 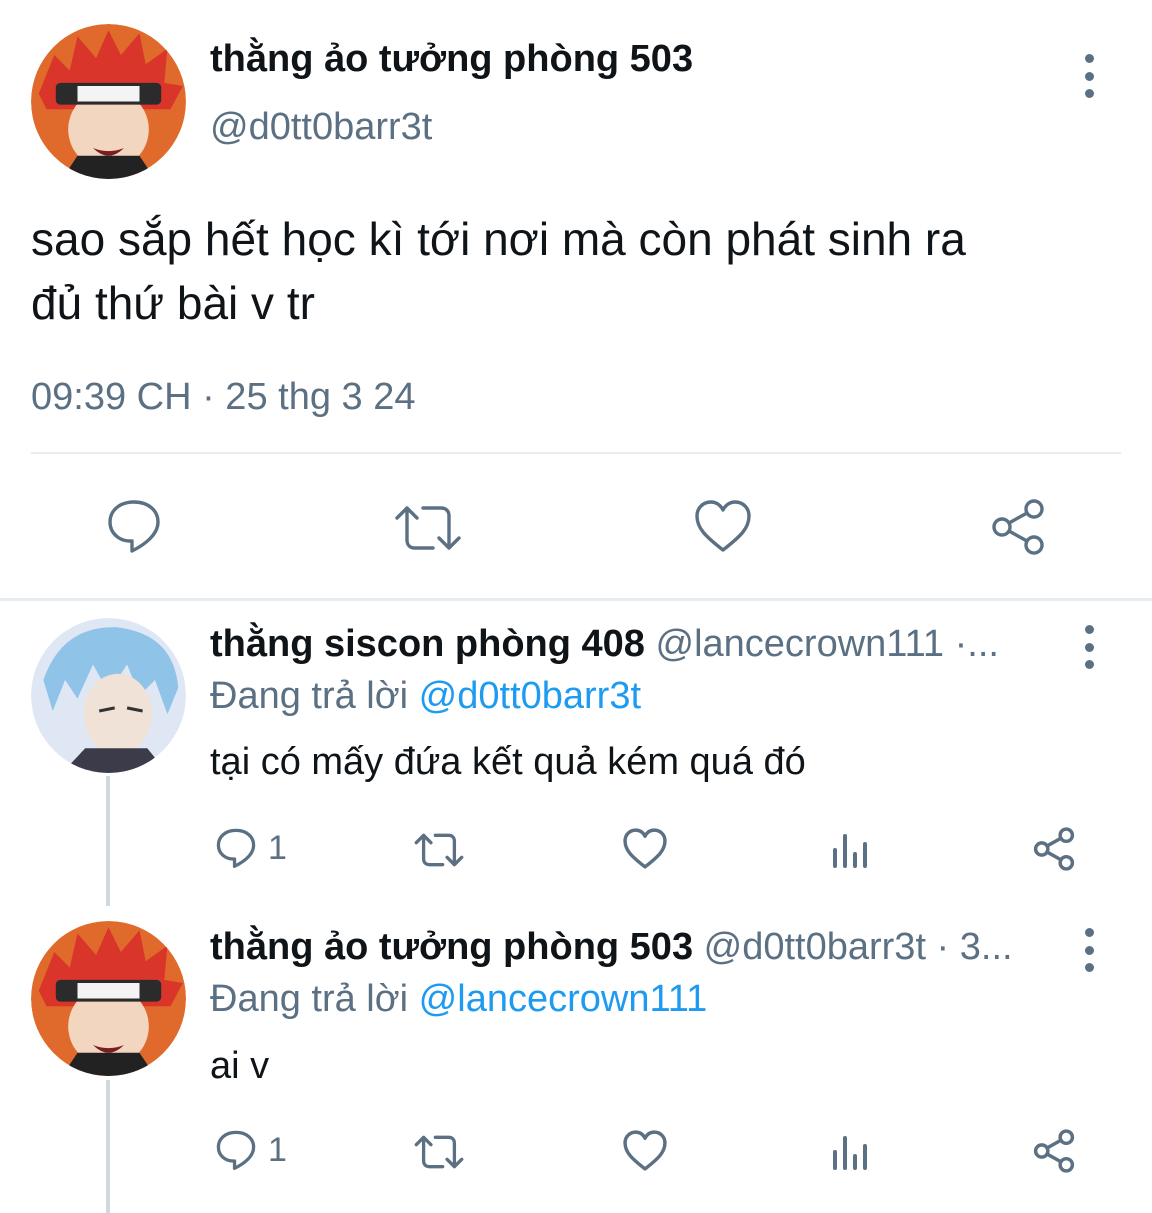 What do you see at coordinates (576, 599) in the screenshot?
I see `section-divider` at bounding box center [576, 599].